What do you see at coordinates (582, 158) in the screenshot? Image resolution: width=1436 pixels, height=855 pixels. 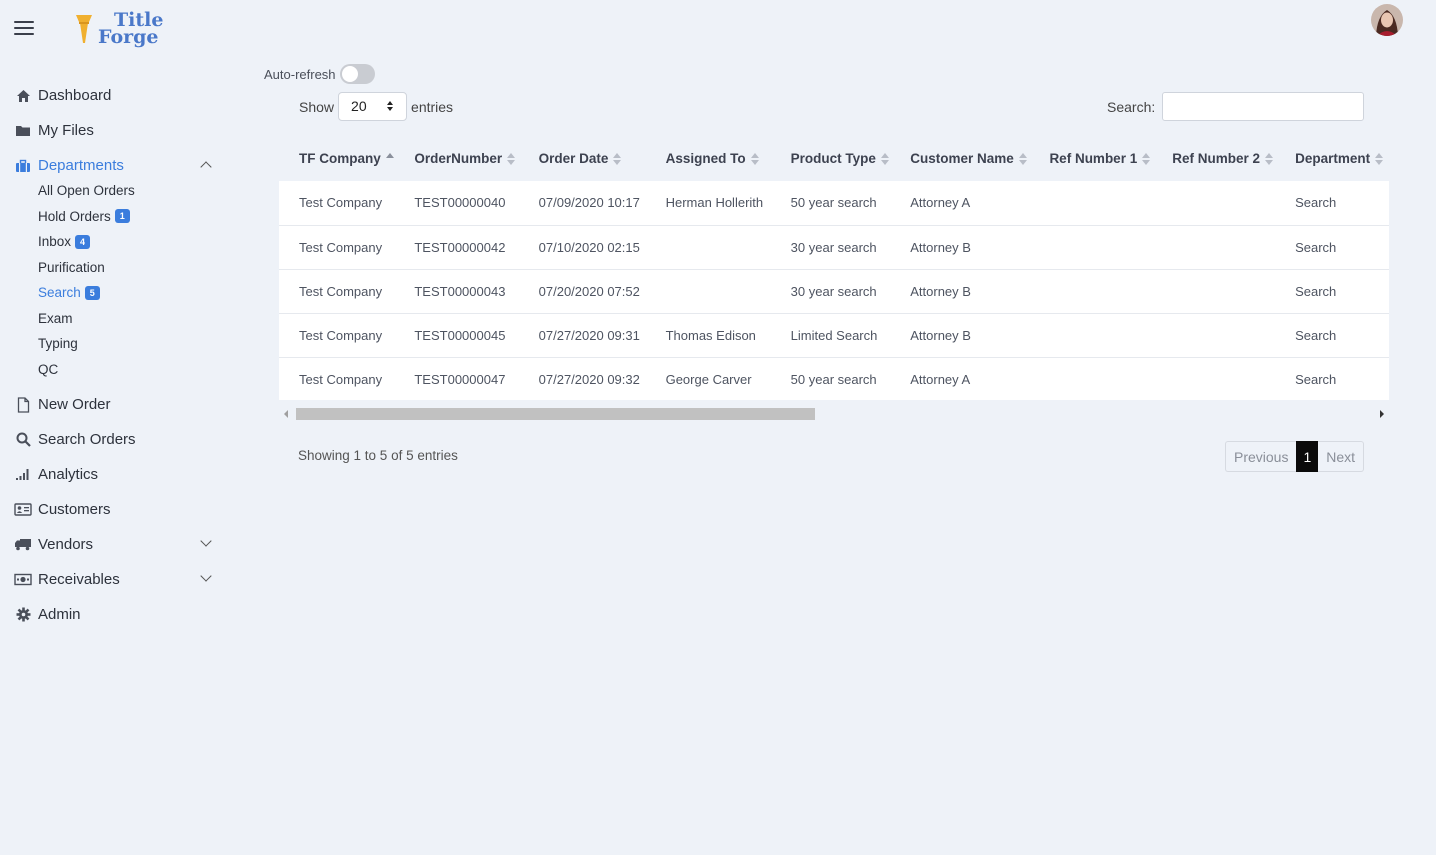 I see `column-header-order-date: Order Date` at bounding box center [582, 158].